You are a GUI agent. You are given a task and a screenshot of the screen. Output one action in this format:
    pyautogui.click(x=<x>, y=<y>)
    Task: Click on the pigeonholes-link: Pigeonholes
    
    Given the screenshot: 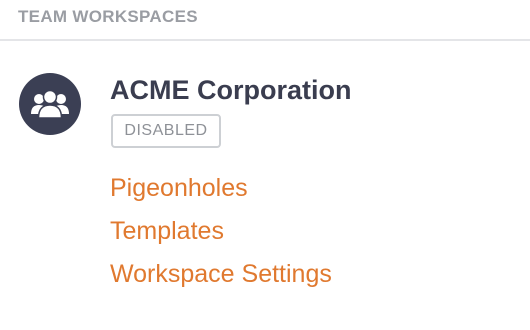 What is the action you would take?
    pyautogui.click(x=221, y=188)
    